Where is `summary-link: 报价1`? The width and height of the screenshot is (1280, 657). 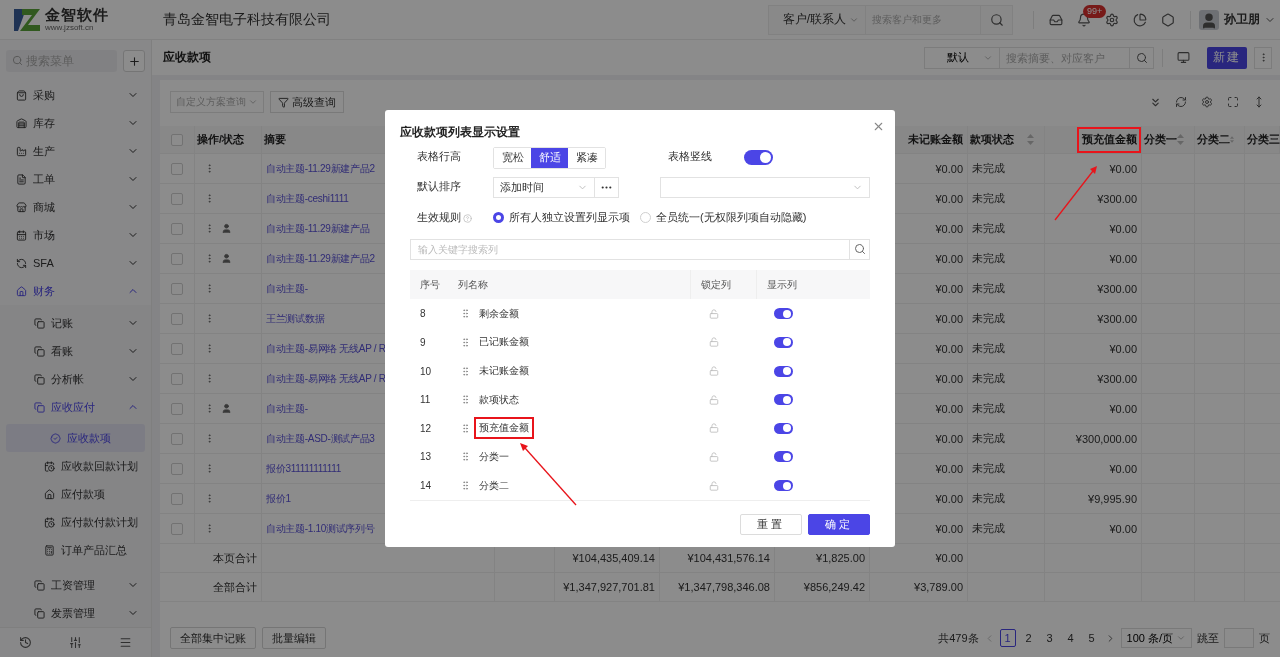
summary-link: 报价1 is located at coordinates (278, 498).